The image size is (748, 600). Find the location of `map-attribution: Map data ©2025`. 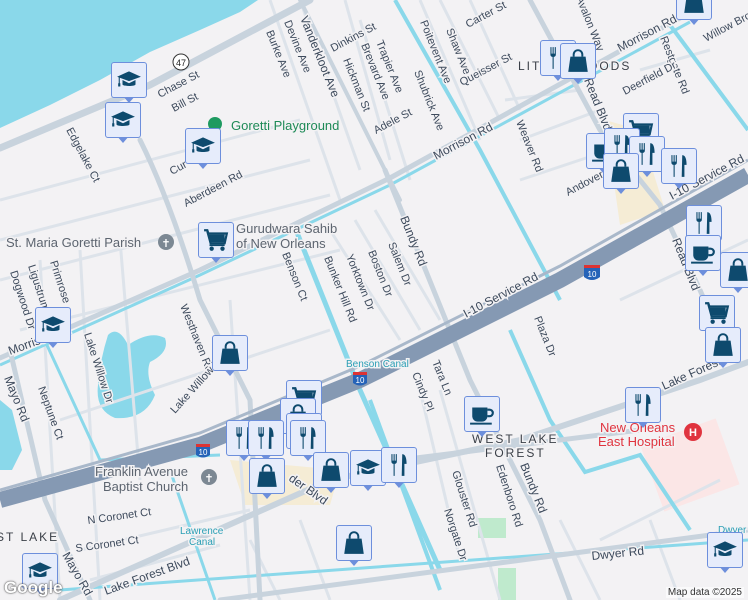

map-attribution: Map data ©2025 is located at coordinates (704, 592).